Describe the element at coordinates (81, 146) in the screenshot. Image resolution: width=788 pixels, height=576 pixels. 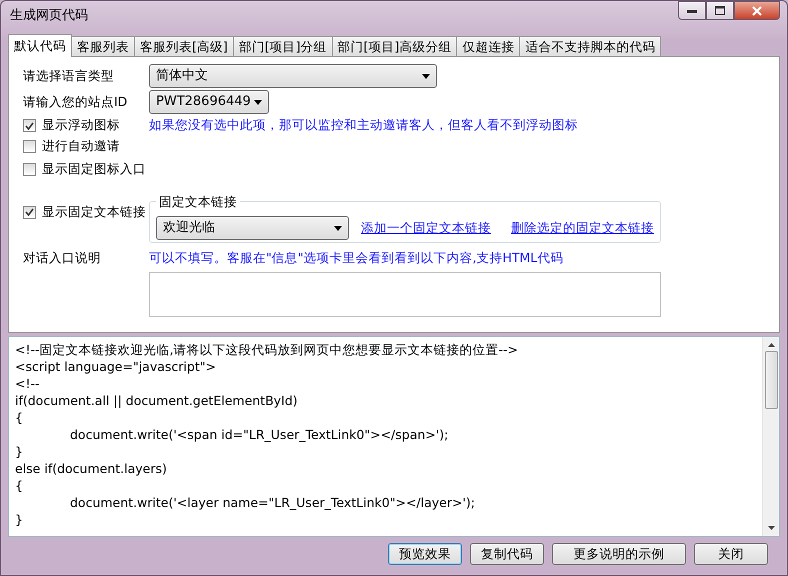
I see `checkbox-label: 进行自动邀请` at that location.